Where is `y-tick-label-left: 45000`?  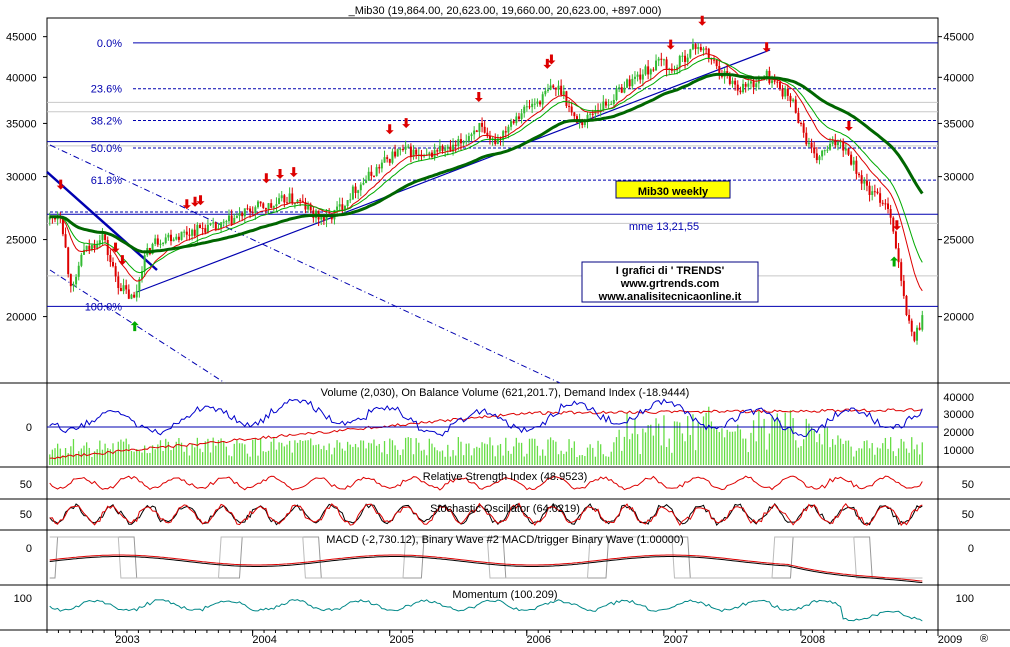 y-tick-label-left: 45000 is located at coordinates (21, 38).